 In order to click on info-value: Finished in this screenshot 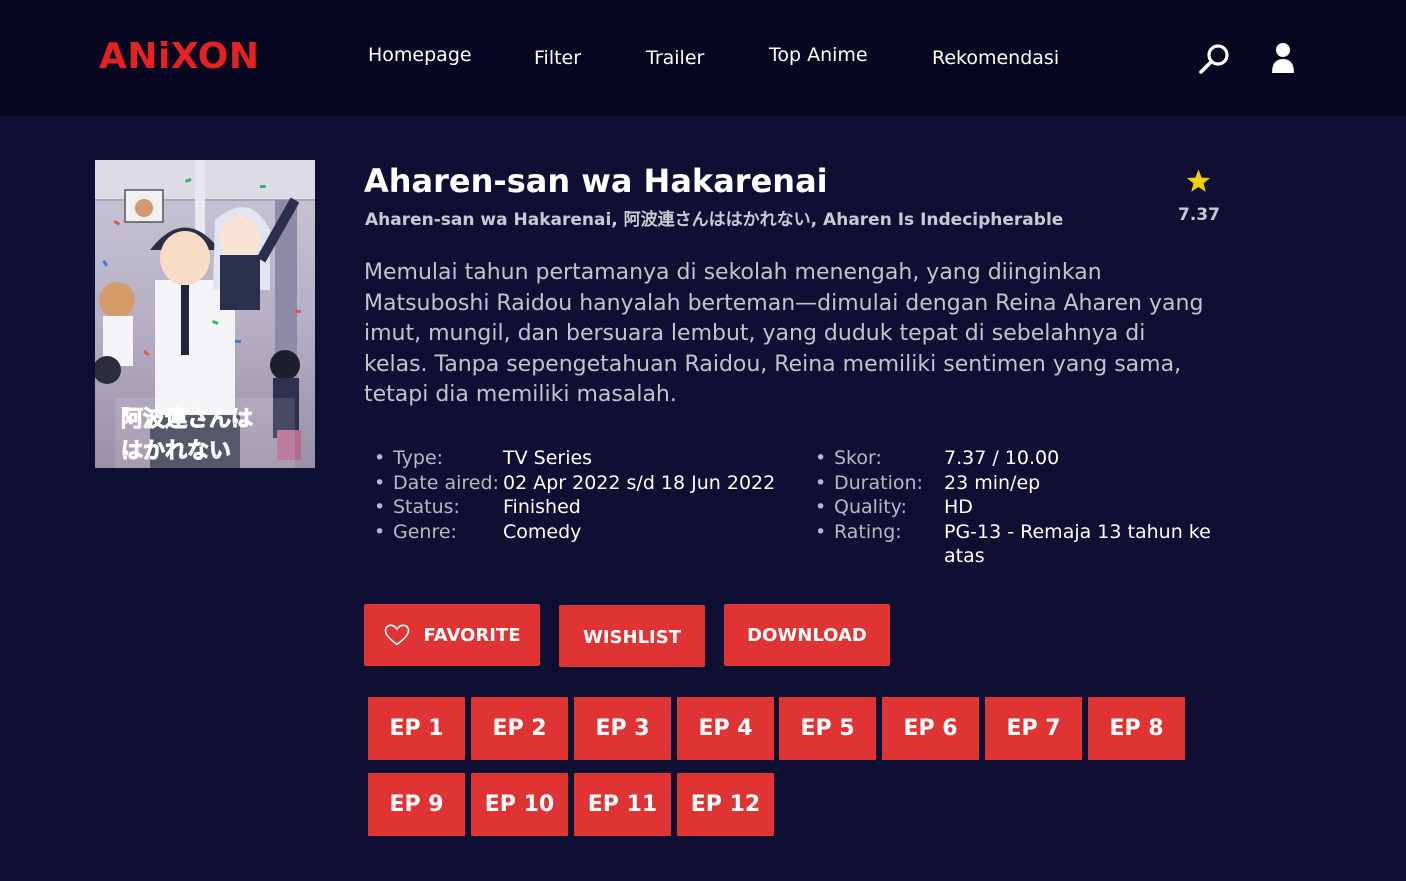, I will do `click(542, 507)`.